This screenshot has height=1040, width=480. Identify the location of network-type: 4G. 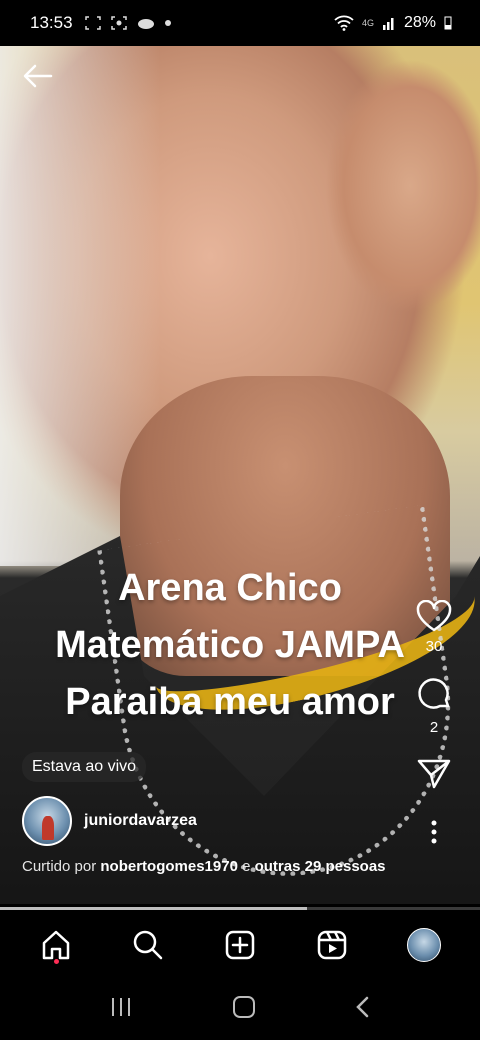
(367, 23).